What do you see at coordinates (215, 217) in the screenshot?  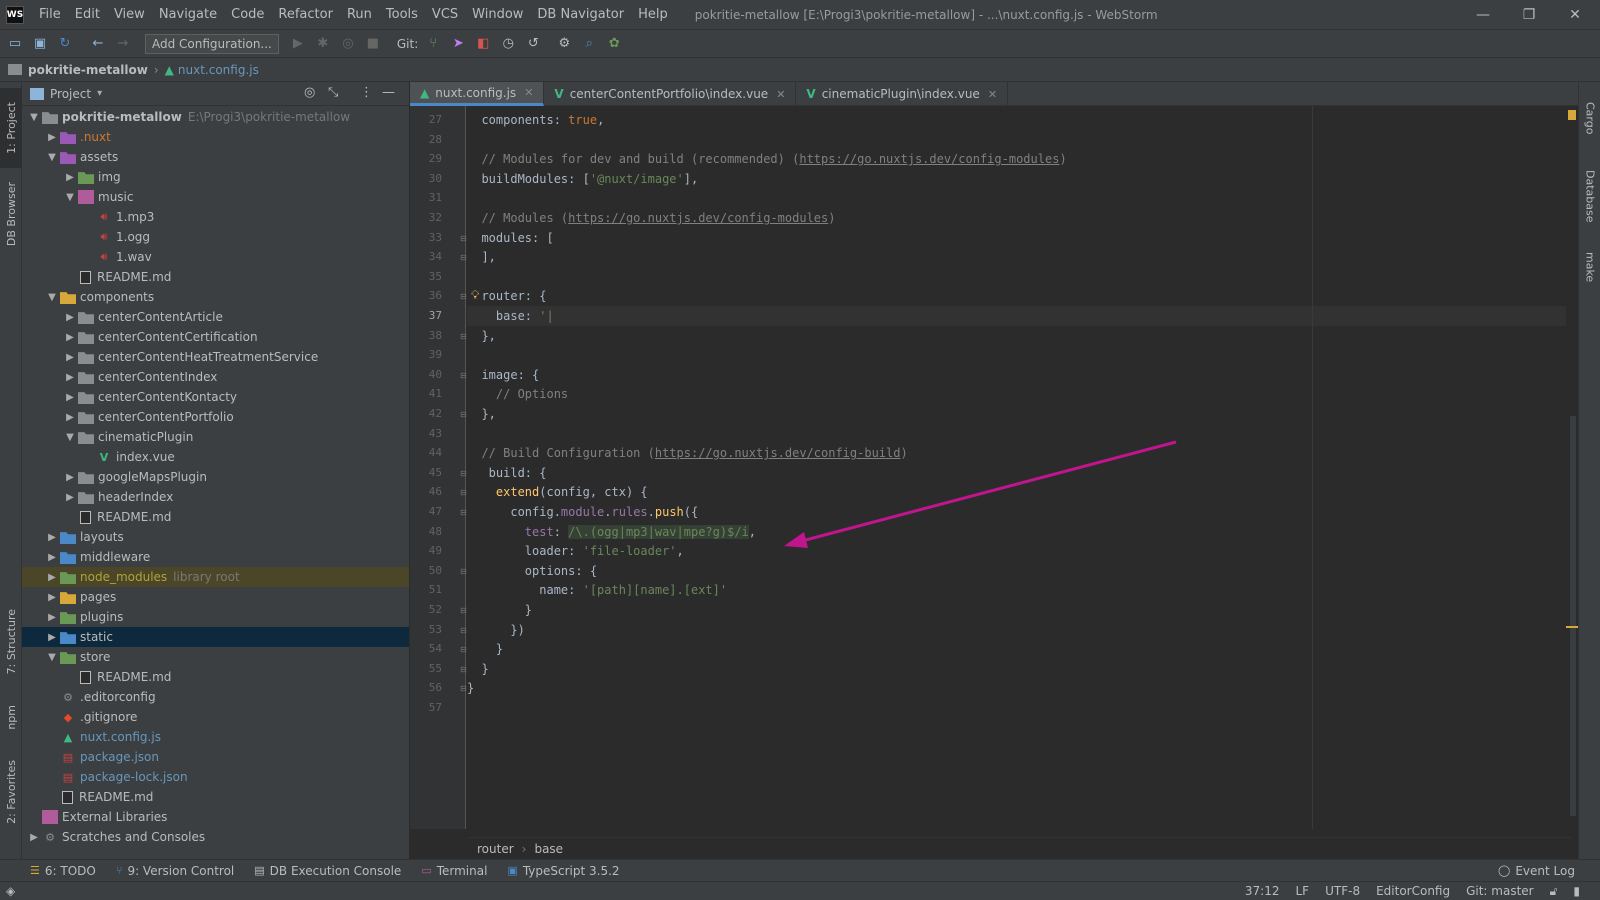 I see `tree-item: 🔊︎ 1.mp3` at bounding box center [215, 217].